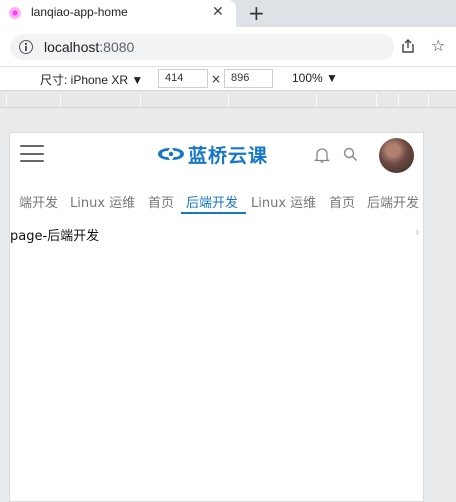 This screenshot has width=456, height=502. I want to click on search-icon, so click(350, 154).